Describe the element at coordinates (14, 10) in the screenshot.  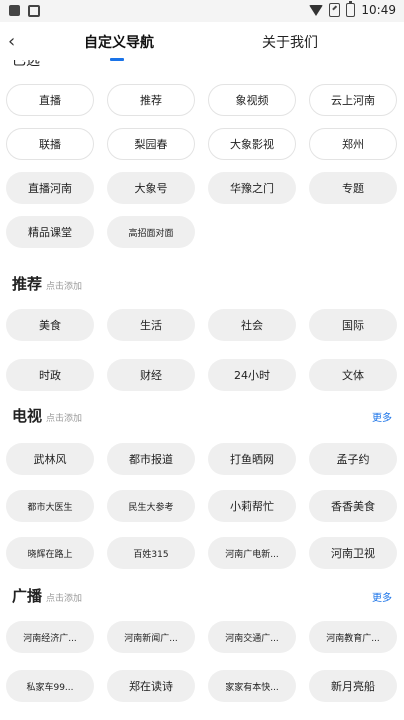
I see `app-notification-icon` at that location.